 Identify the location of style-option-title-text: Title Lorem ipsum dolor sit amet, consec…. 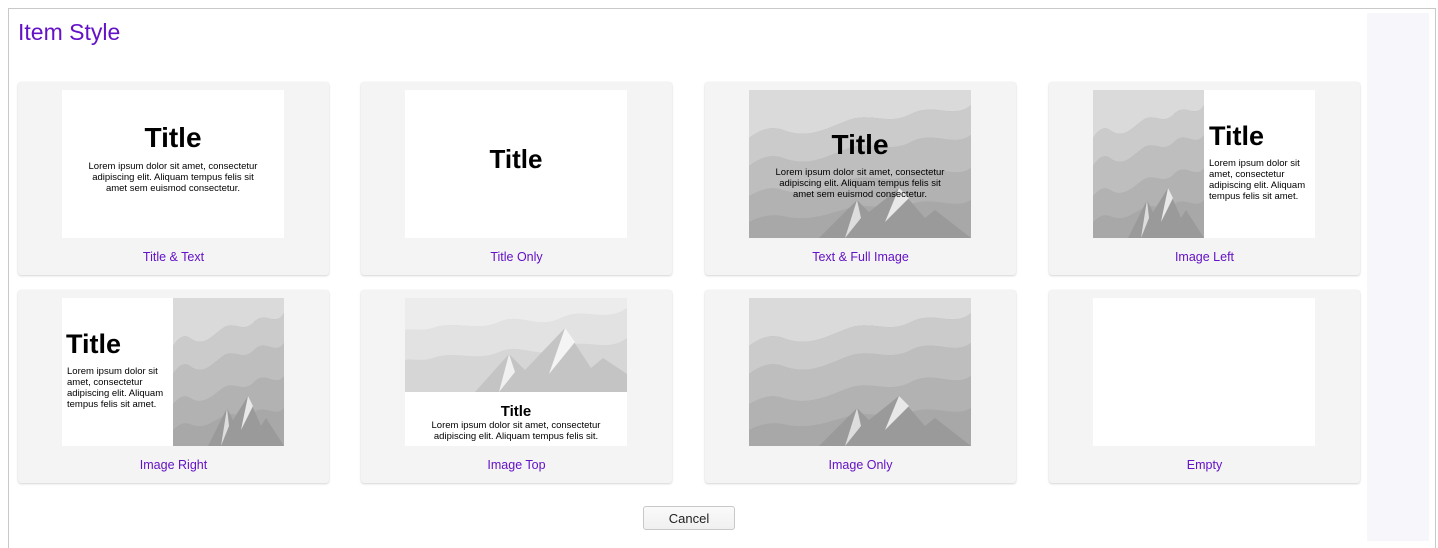
(173, 178).